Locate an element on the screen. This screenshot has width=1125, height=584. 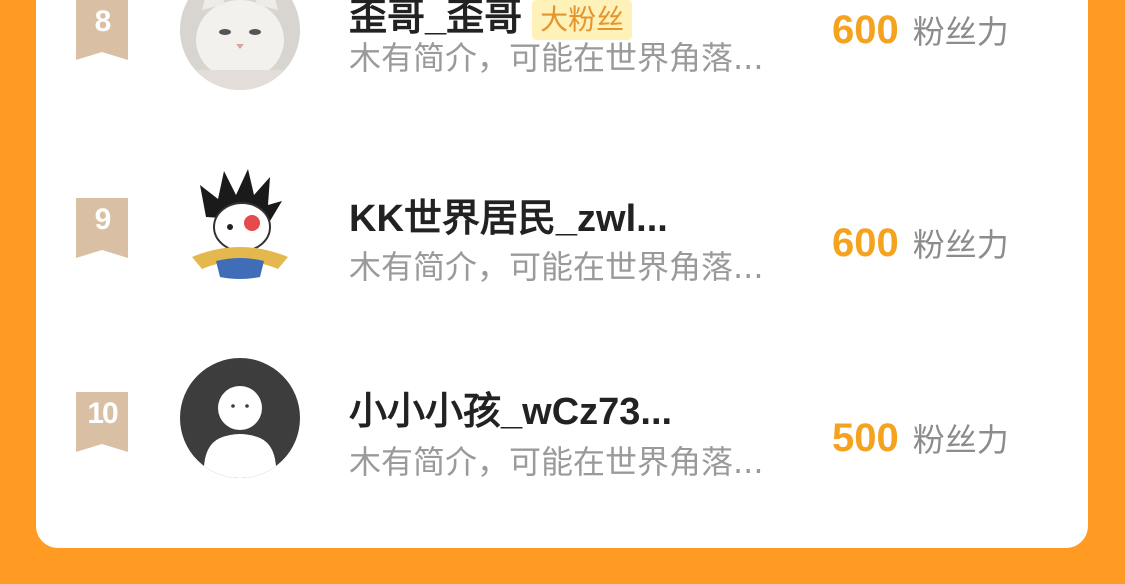
rank-number: 10 is located at coordinates (102, 413).